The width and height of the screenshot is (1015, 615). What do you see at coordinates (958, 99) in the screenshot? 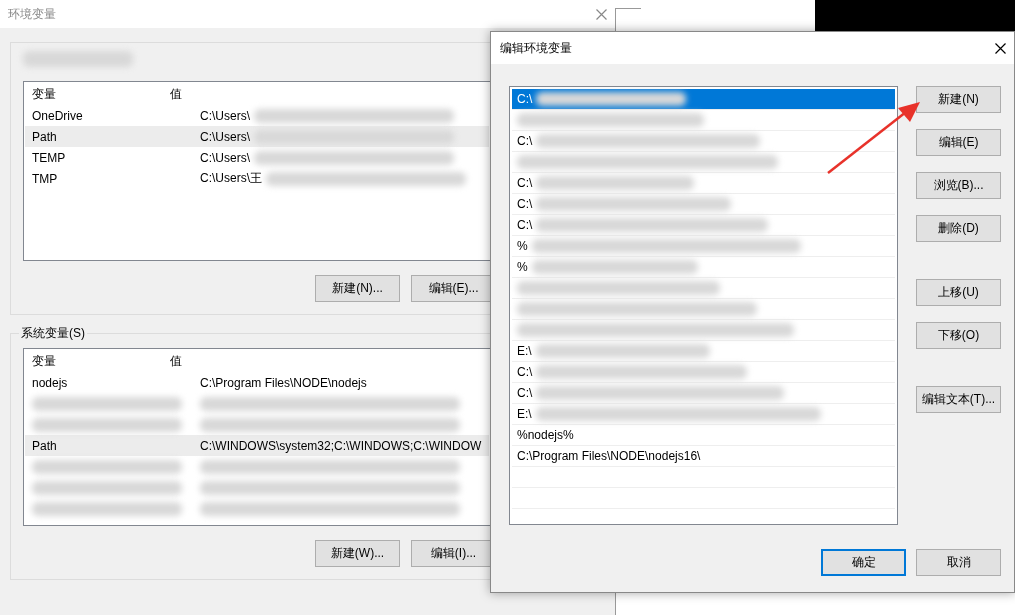
I see `action-button: 新建(N)` at bounding box center [958, 99].